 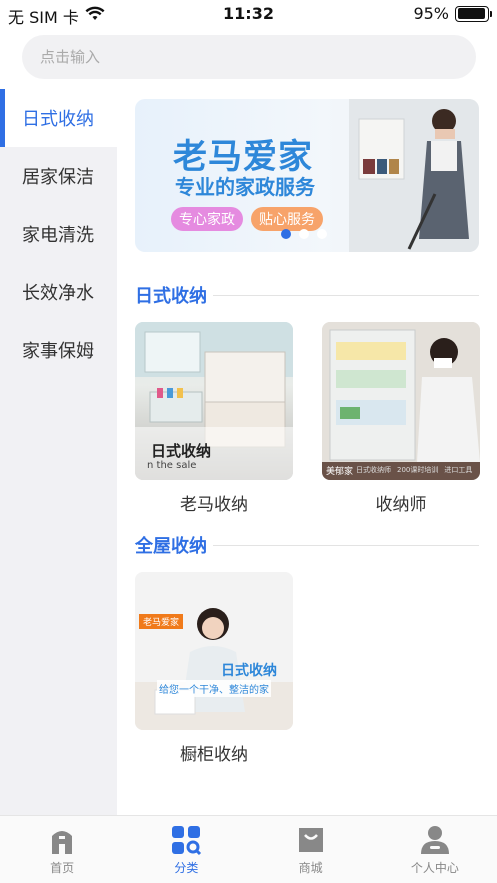 I want to click on service-card-cabinet-storage: 老马爱家 日式收纳 给您一个干净、整洁的家 橱柜收纳, so click(x=214, y=668).